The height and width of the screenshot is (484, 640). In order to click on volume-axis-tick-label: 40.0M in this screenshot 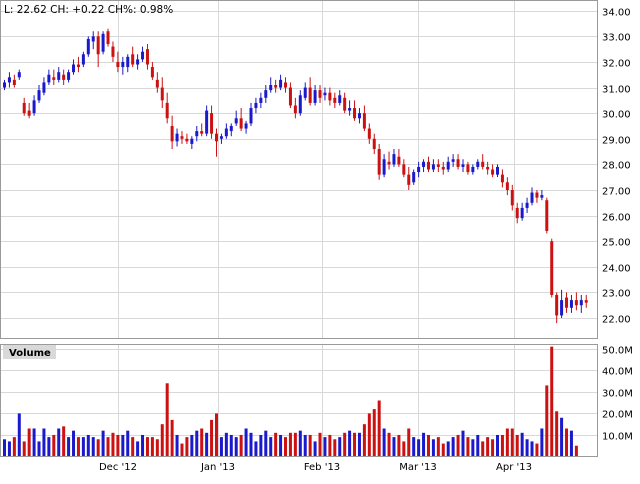, I will do `click(617, 372)`.